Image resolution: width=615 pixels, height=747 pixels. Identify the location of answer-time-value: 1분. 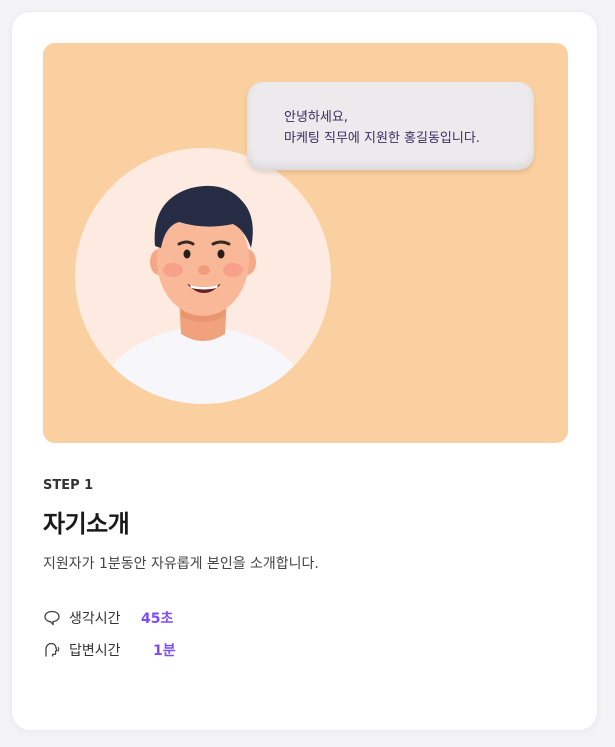
(164, 651).